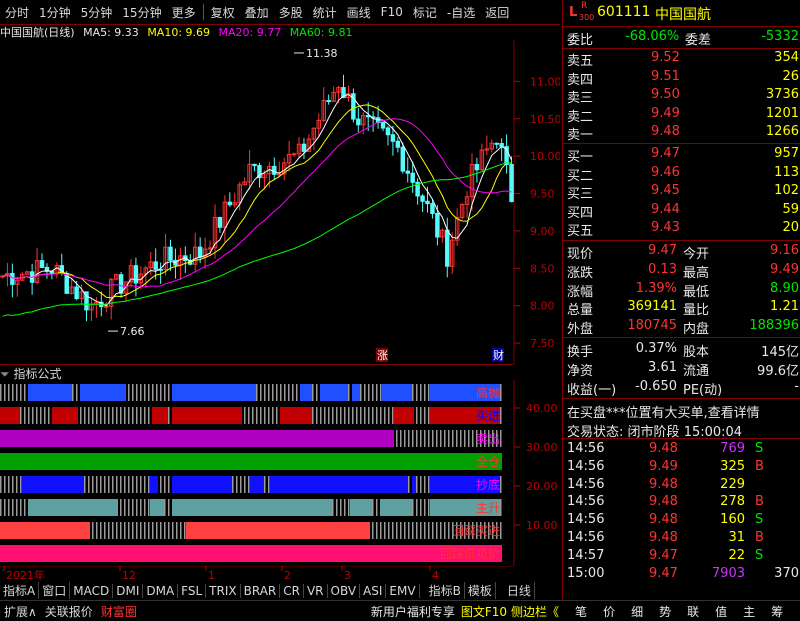 The image size is (800, 621). Describe the element at coordinates (291, 12) in the screenshot. I see `toolbar-item-duogu: 多股` at that location.